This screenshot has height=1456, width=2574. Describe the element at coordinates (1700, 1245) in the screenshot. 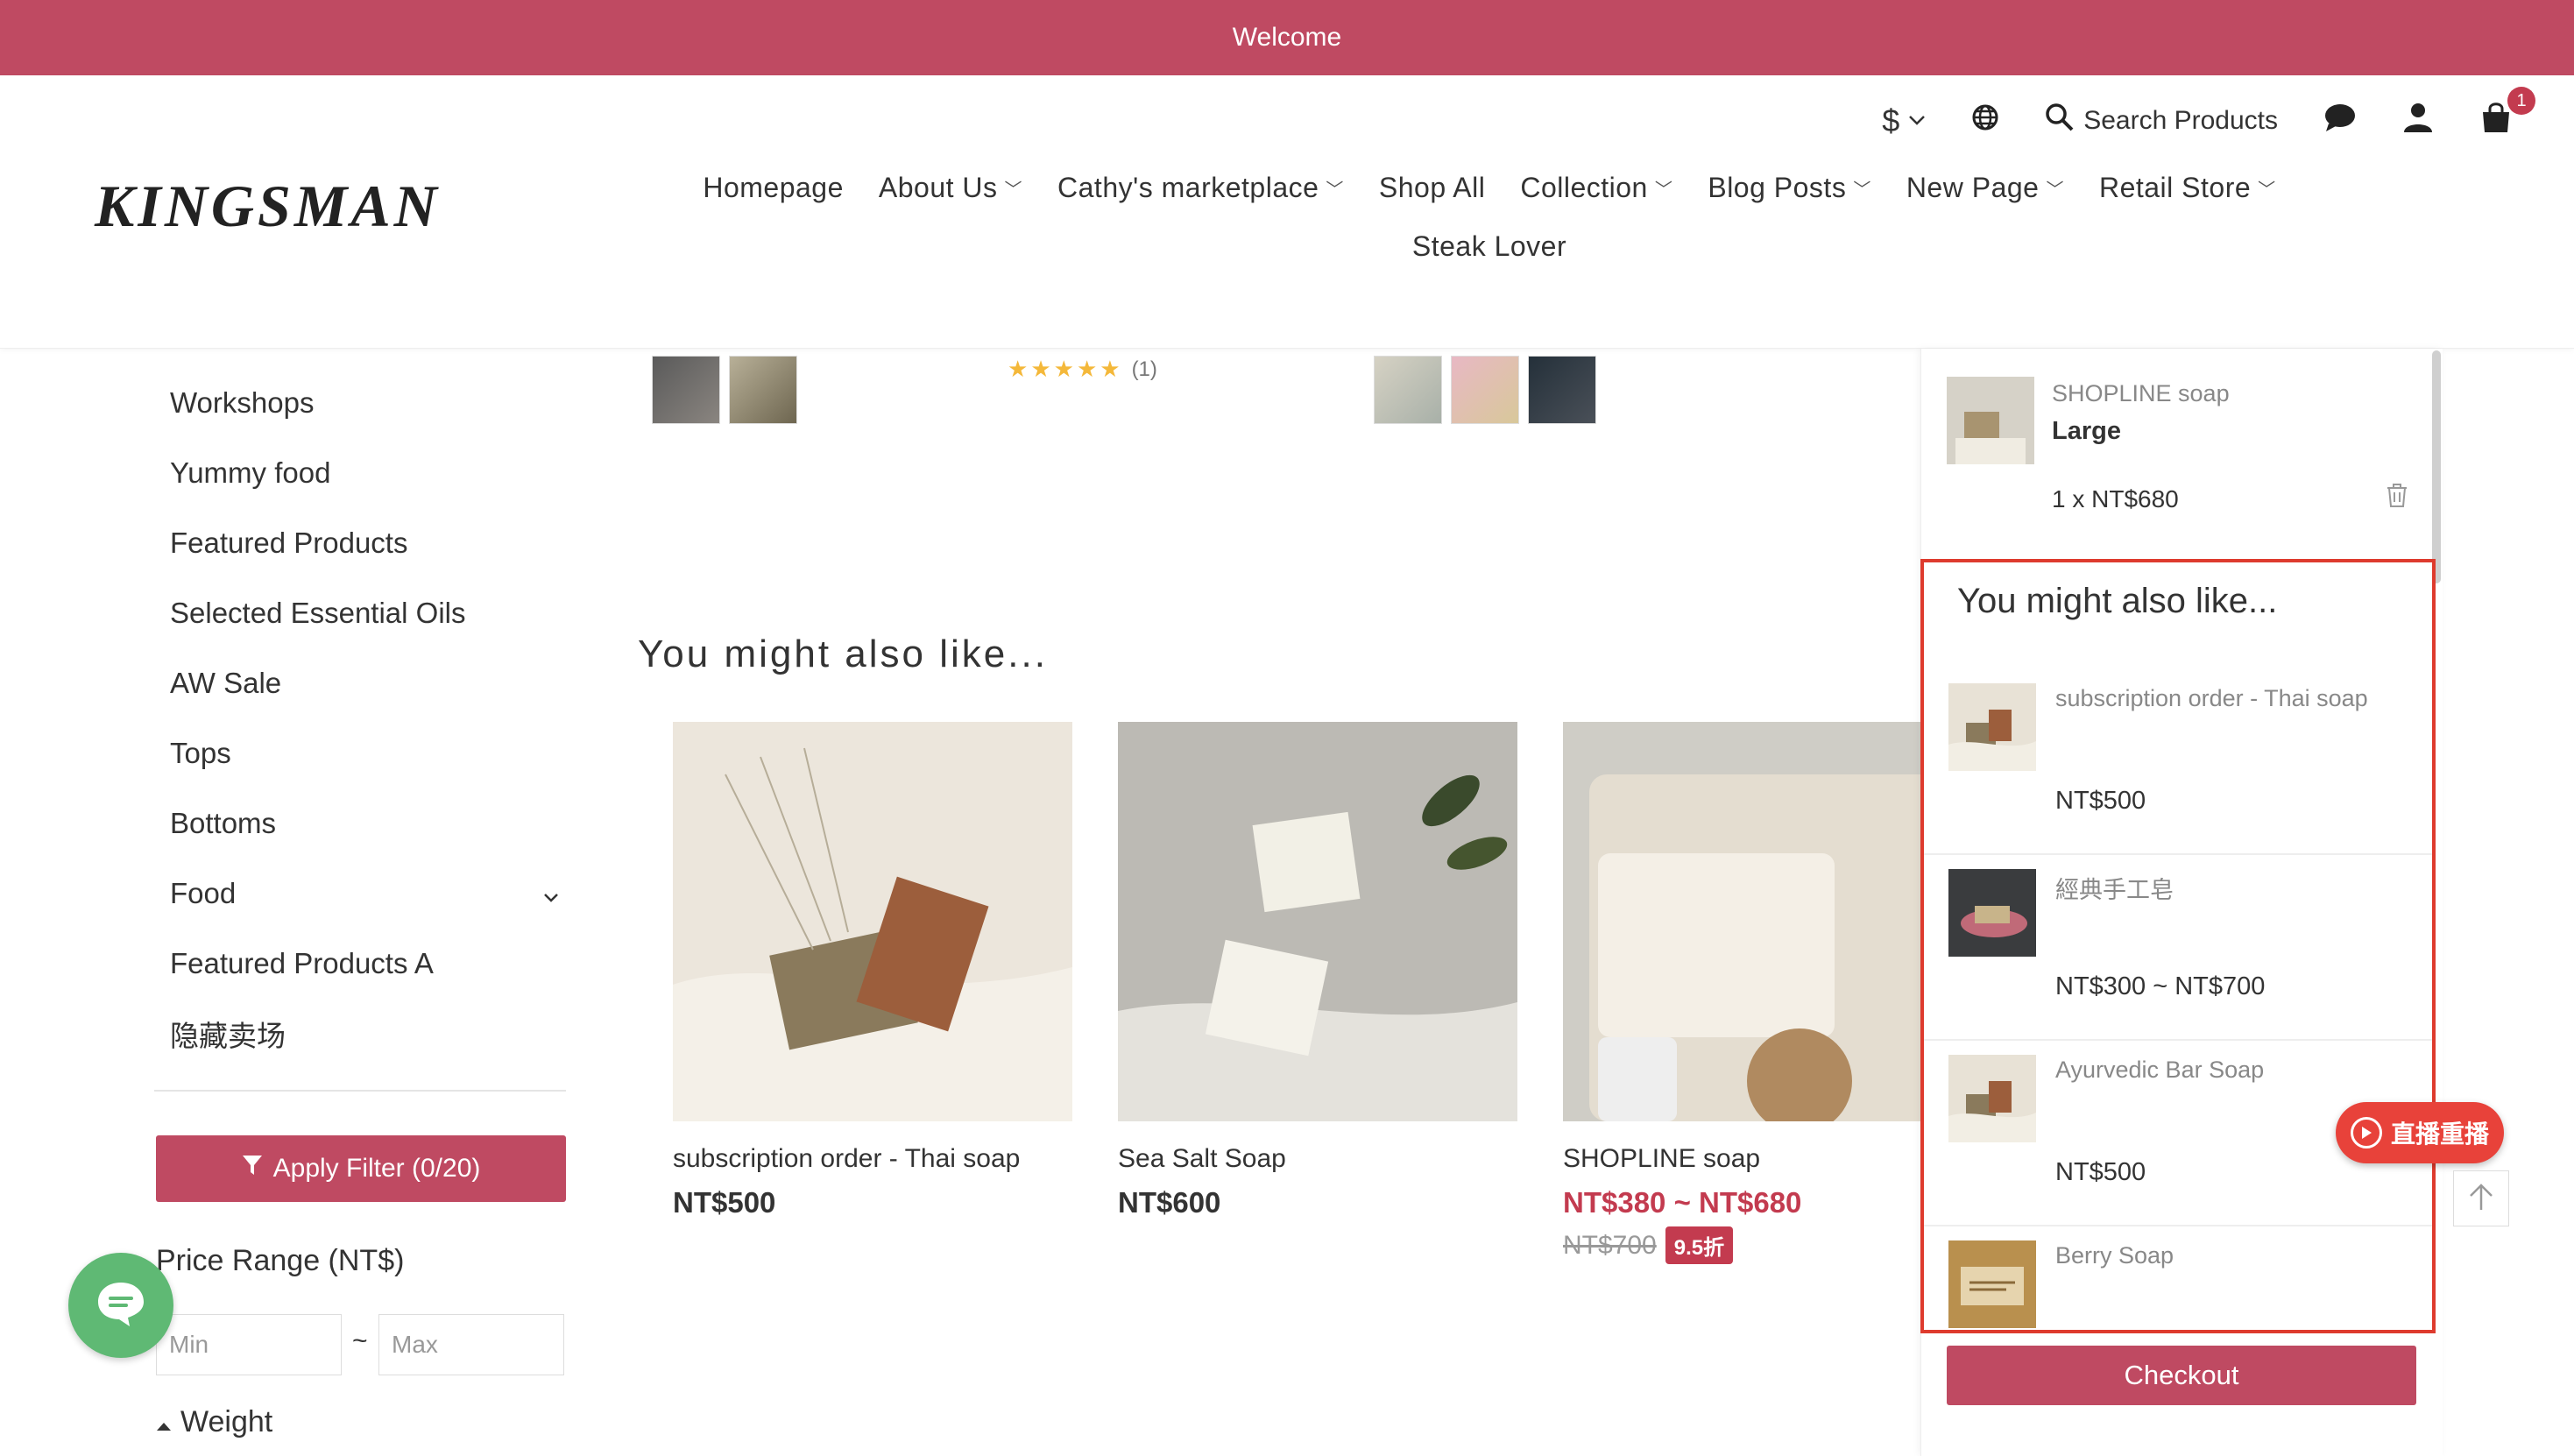

I see `discount-badge: 9.5折` at that location.